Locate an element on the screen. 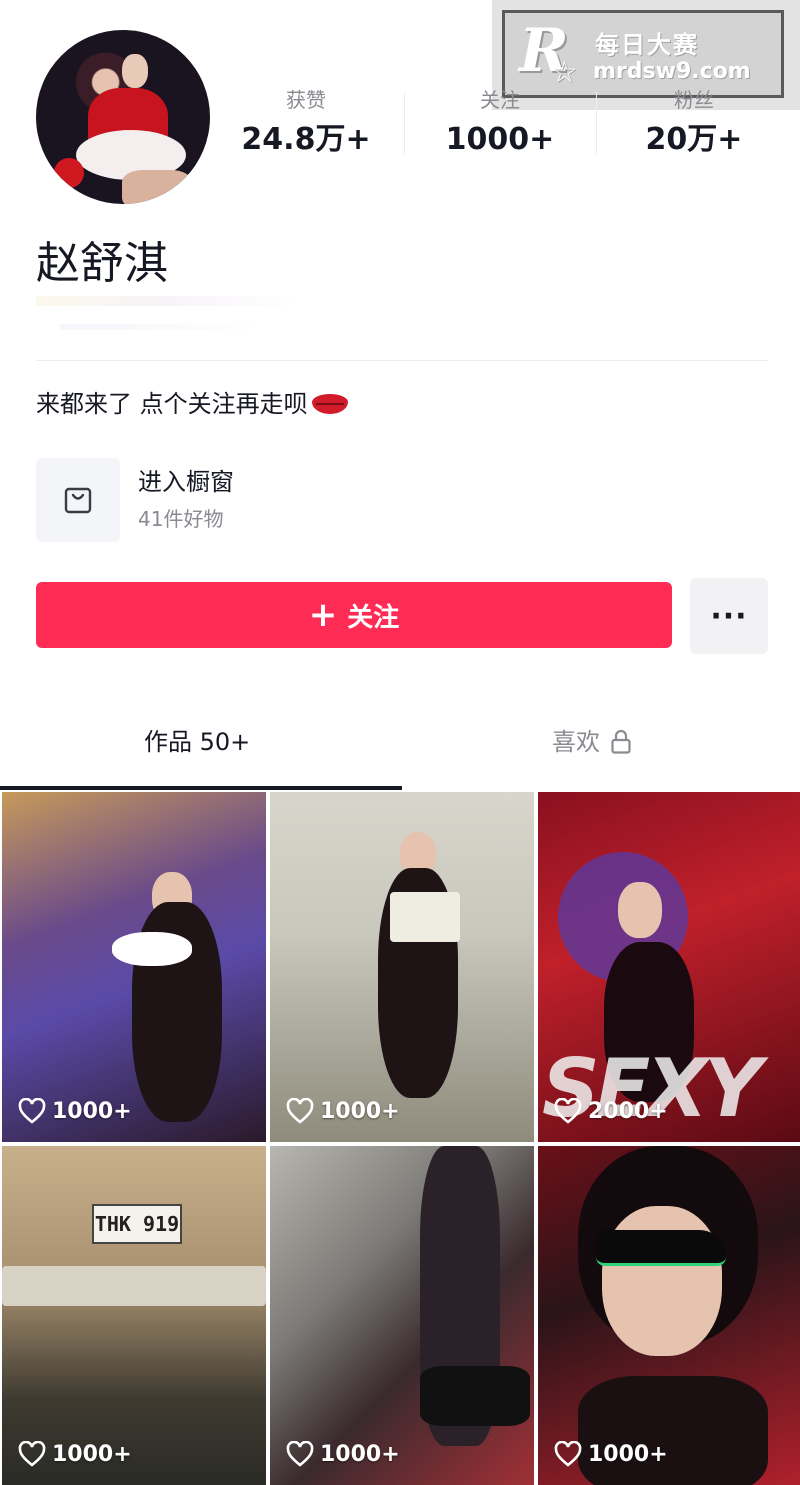  follow-label: 关注 is located at coordinates (373, 617).